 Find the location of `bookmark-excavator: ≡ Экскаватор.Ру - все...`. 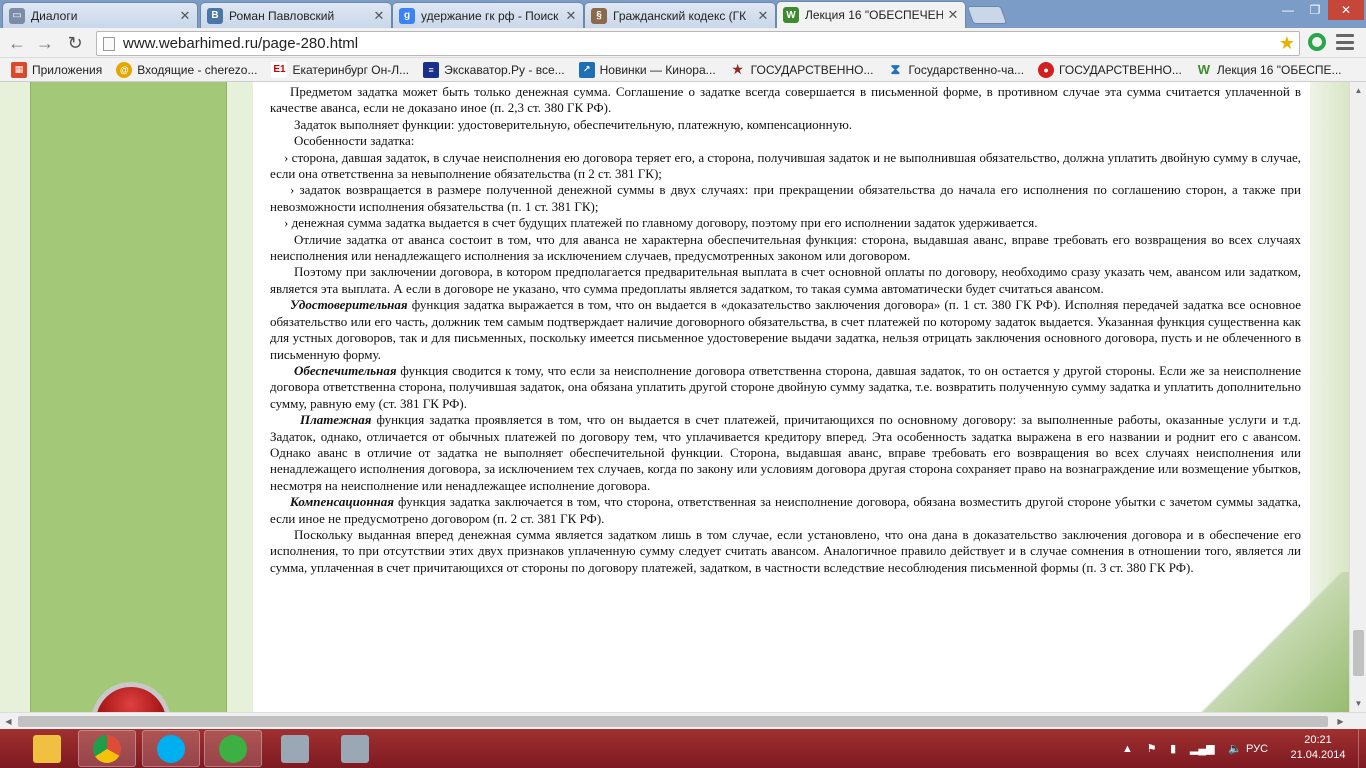

bookmark-excavator: ≡ Экскаватор.Ру - все... is located at coordinates (493, 70).